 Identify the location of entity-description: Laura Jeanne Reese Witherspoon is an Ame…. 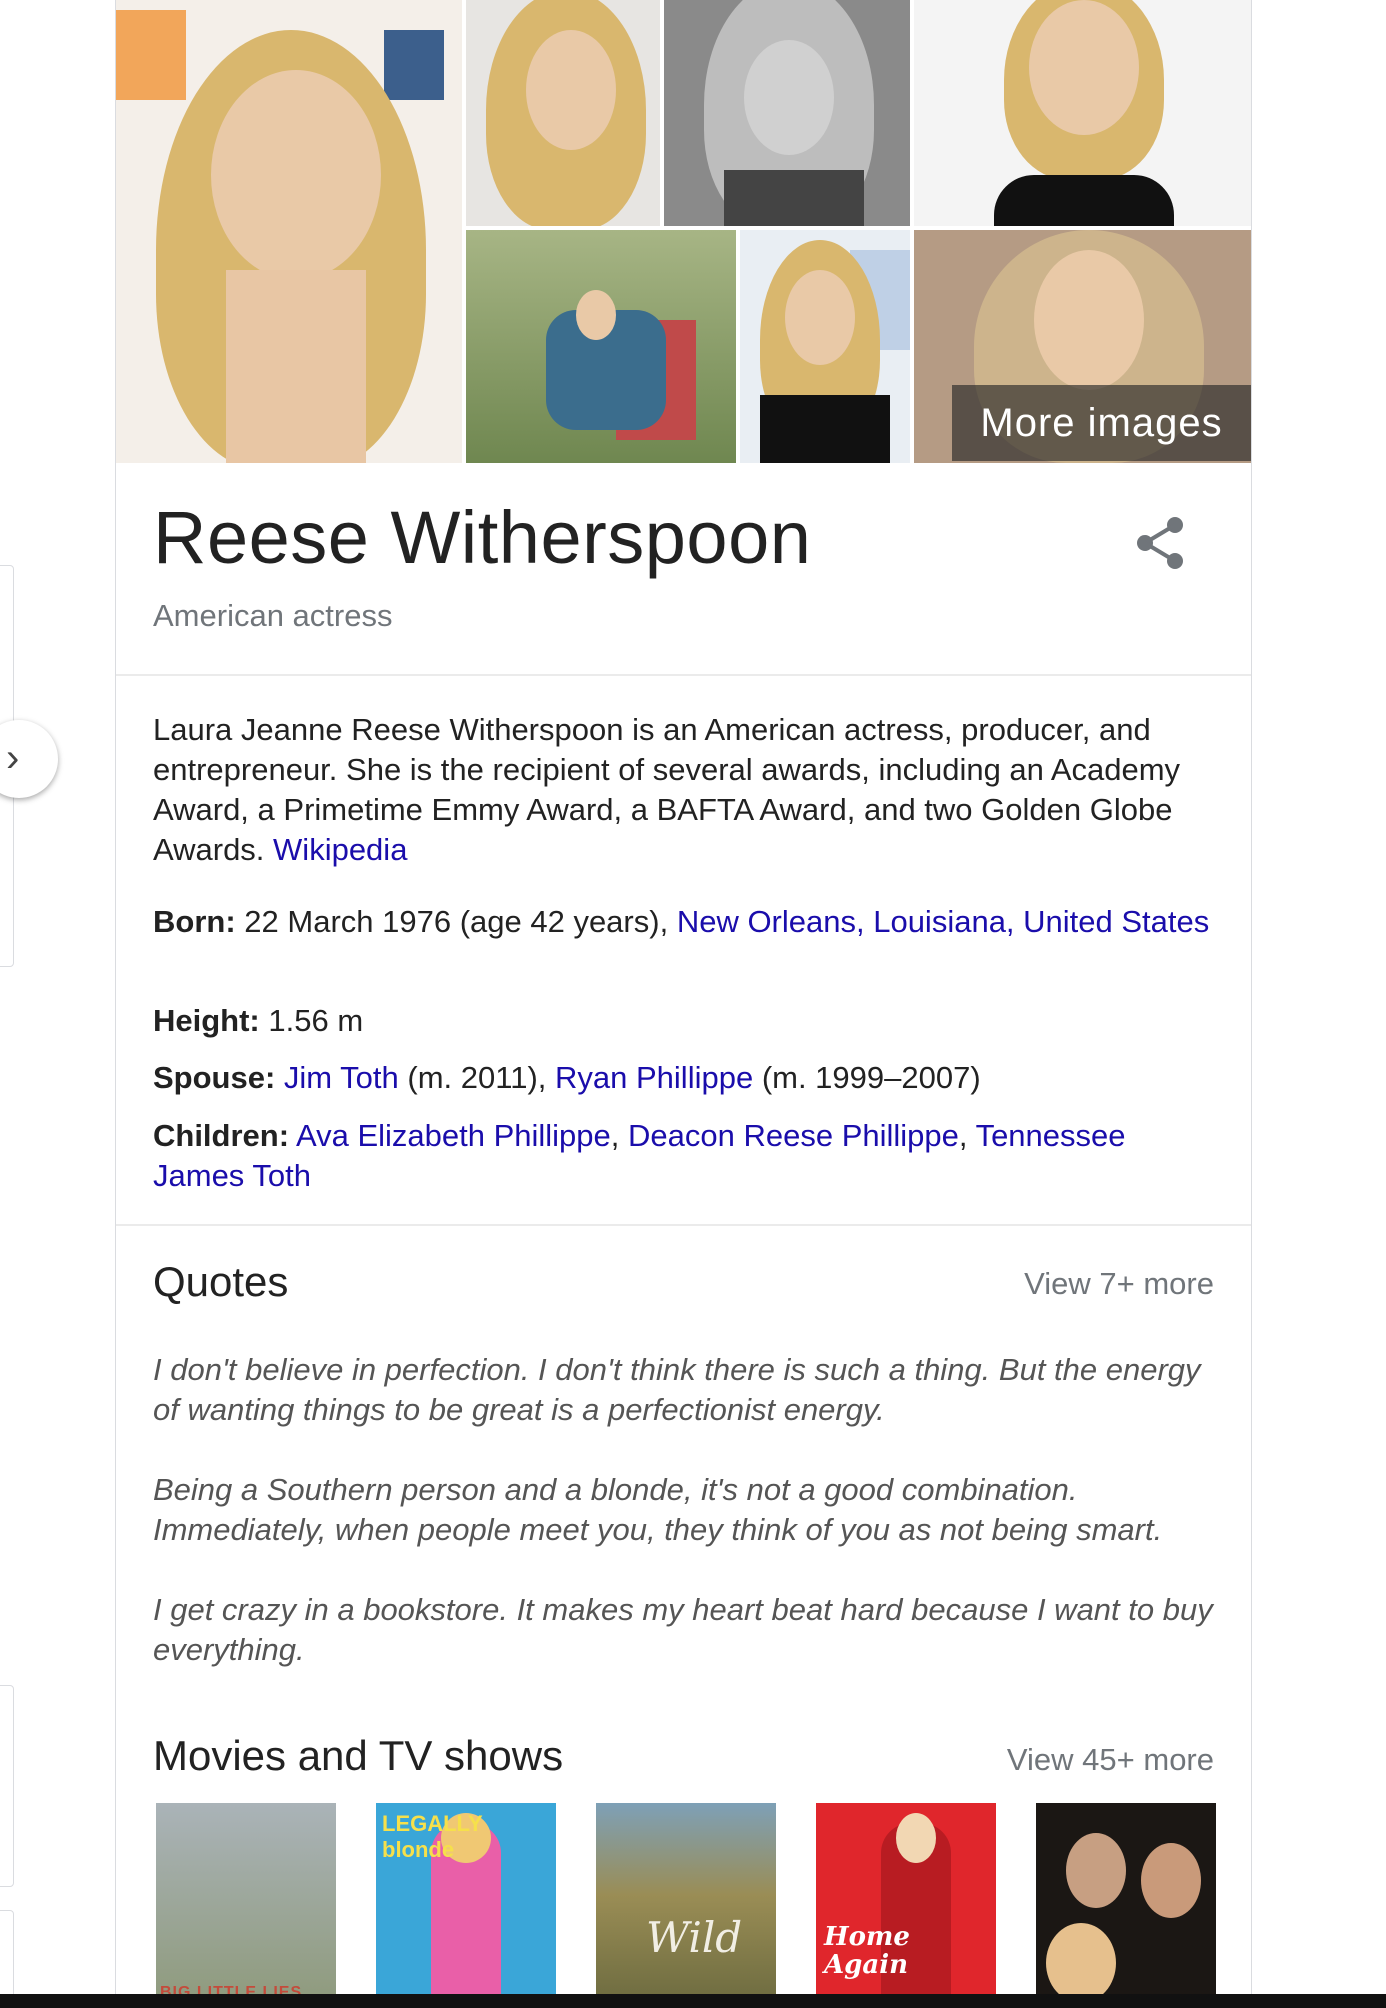
(683, 790).